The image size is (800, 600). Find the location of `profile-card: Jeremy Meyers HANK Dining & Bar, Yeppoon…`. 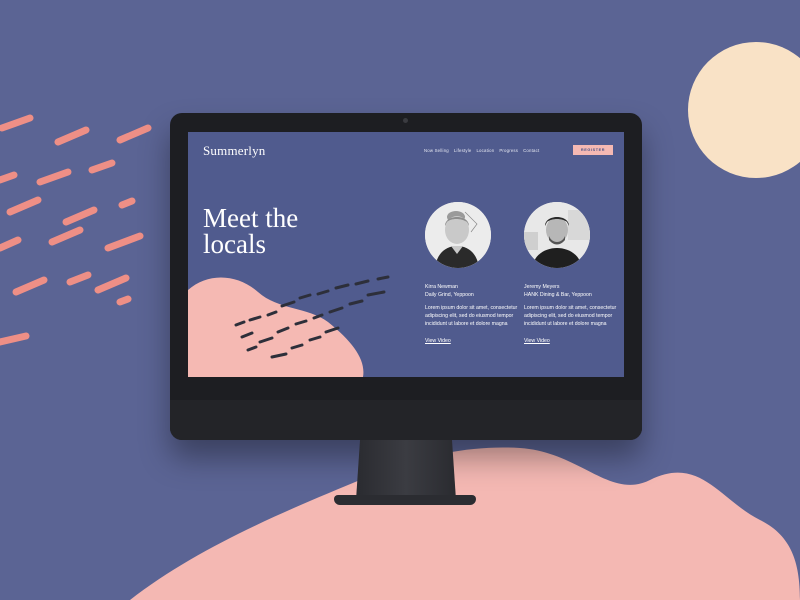

profile-card: Jeremy Meyers HANK Dining & Bar, Yeppoon… is located at coordinates (572, 274).